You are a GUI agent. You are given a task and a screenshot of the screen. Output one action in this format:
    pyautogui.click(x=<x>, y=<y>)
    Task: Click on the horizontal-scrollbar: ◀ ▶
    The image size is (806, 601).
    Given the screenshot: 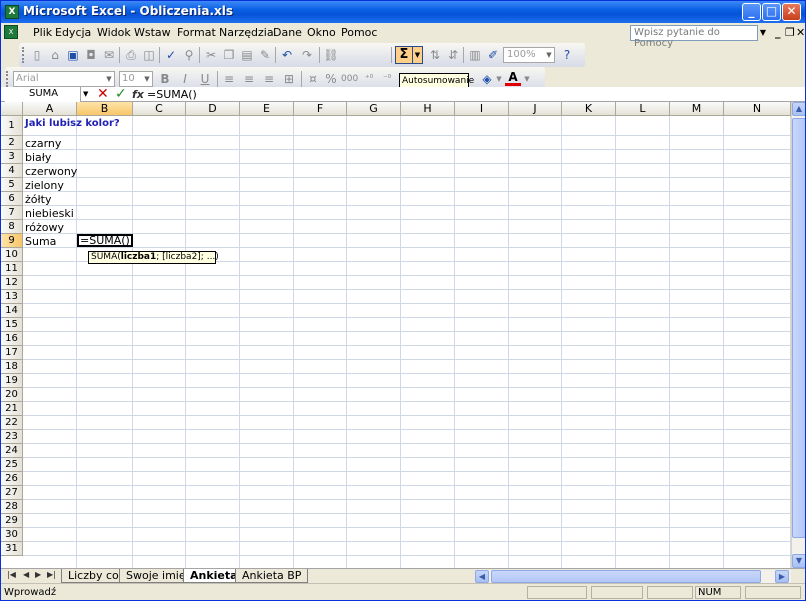 What is the action you would take?
    pyautogui.click(x=633, y=576)
    